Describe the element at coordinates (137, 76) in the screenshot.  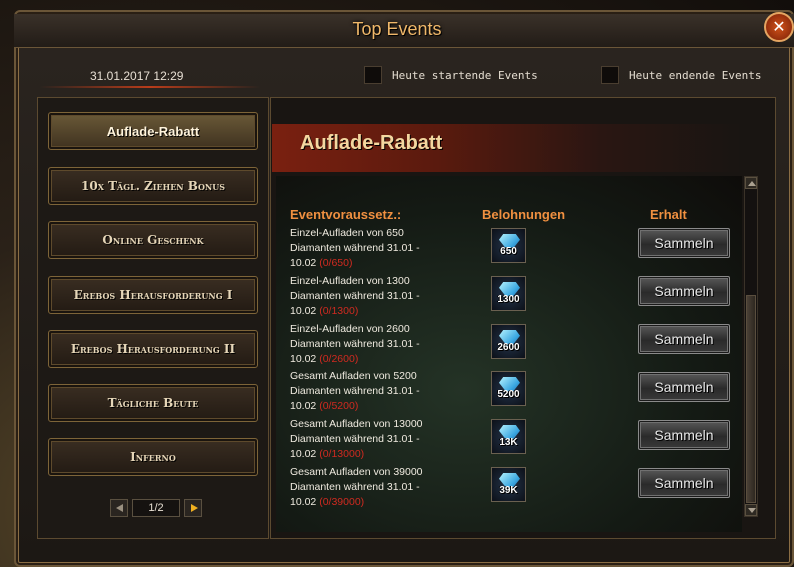
I see `current-datetime: 31.01.2017 12:29` at that location.